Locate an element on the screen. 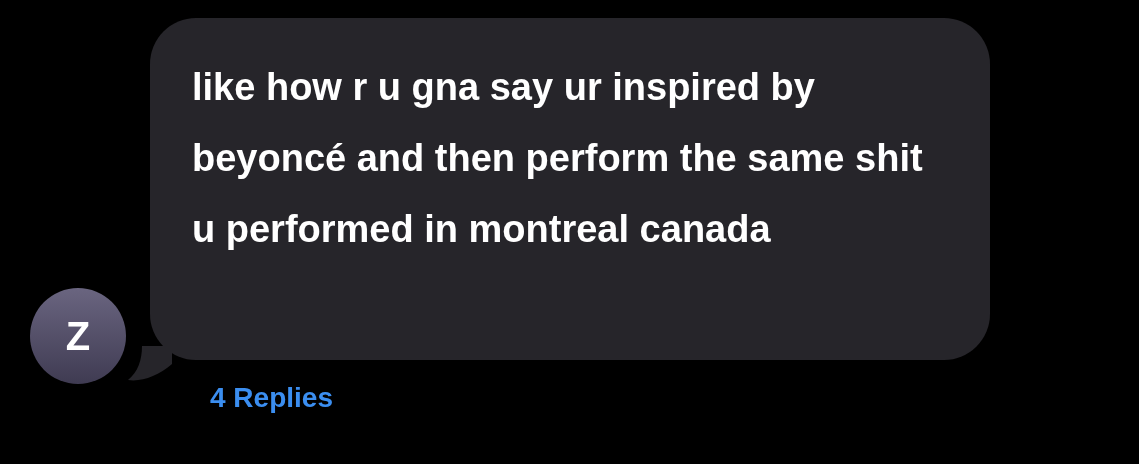 The width and height of the screenshot is (1139, 464). replies-link: 4 Replies is located at coordinates (271, 398).